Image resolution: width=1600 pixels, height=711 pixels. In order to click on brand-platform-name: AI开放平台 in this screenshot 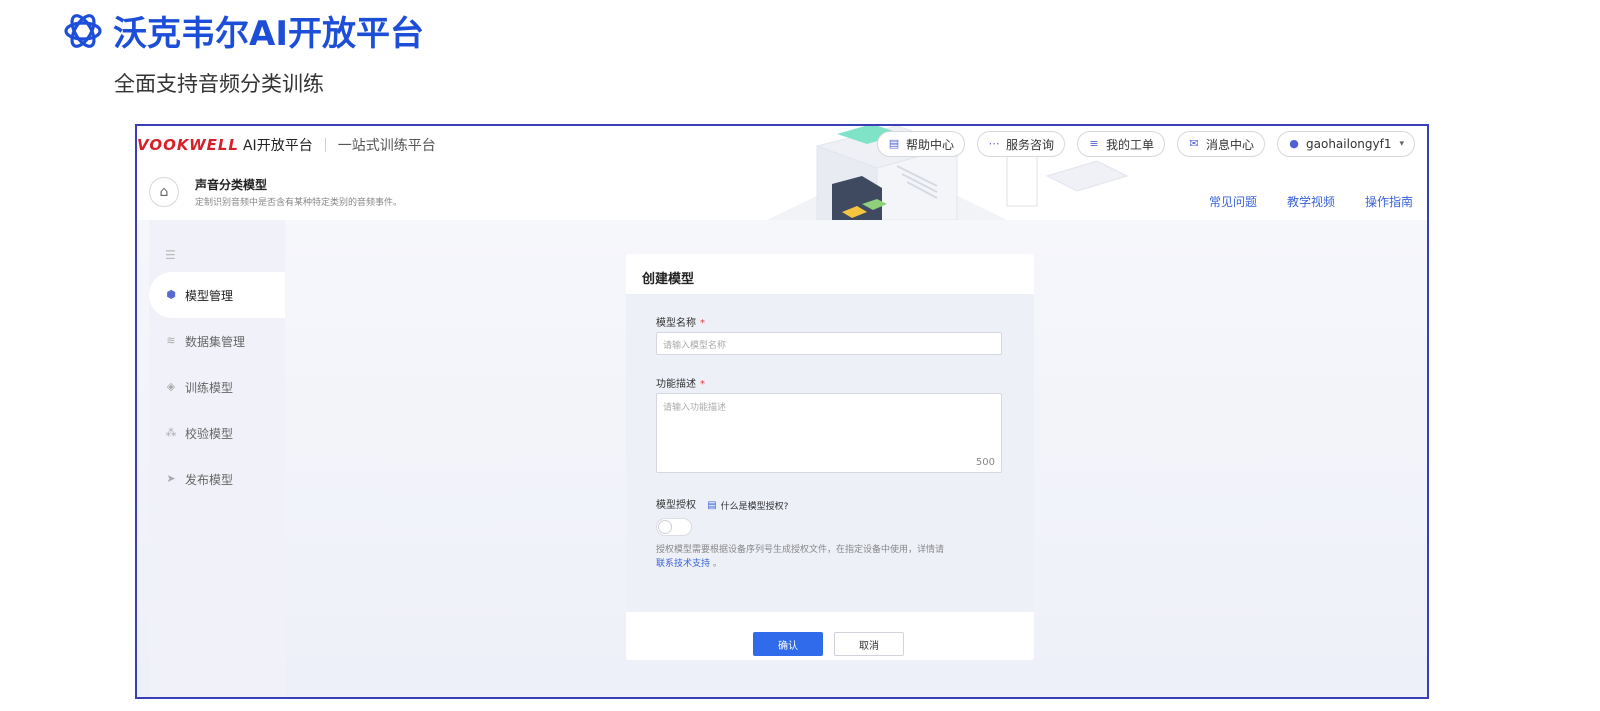, I will do `click(277, 146)`.